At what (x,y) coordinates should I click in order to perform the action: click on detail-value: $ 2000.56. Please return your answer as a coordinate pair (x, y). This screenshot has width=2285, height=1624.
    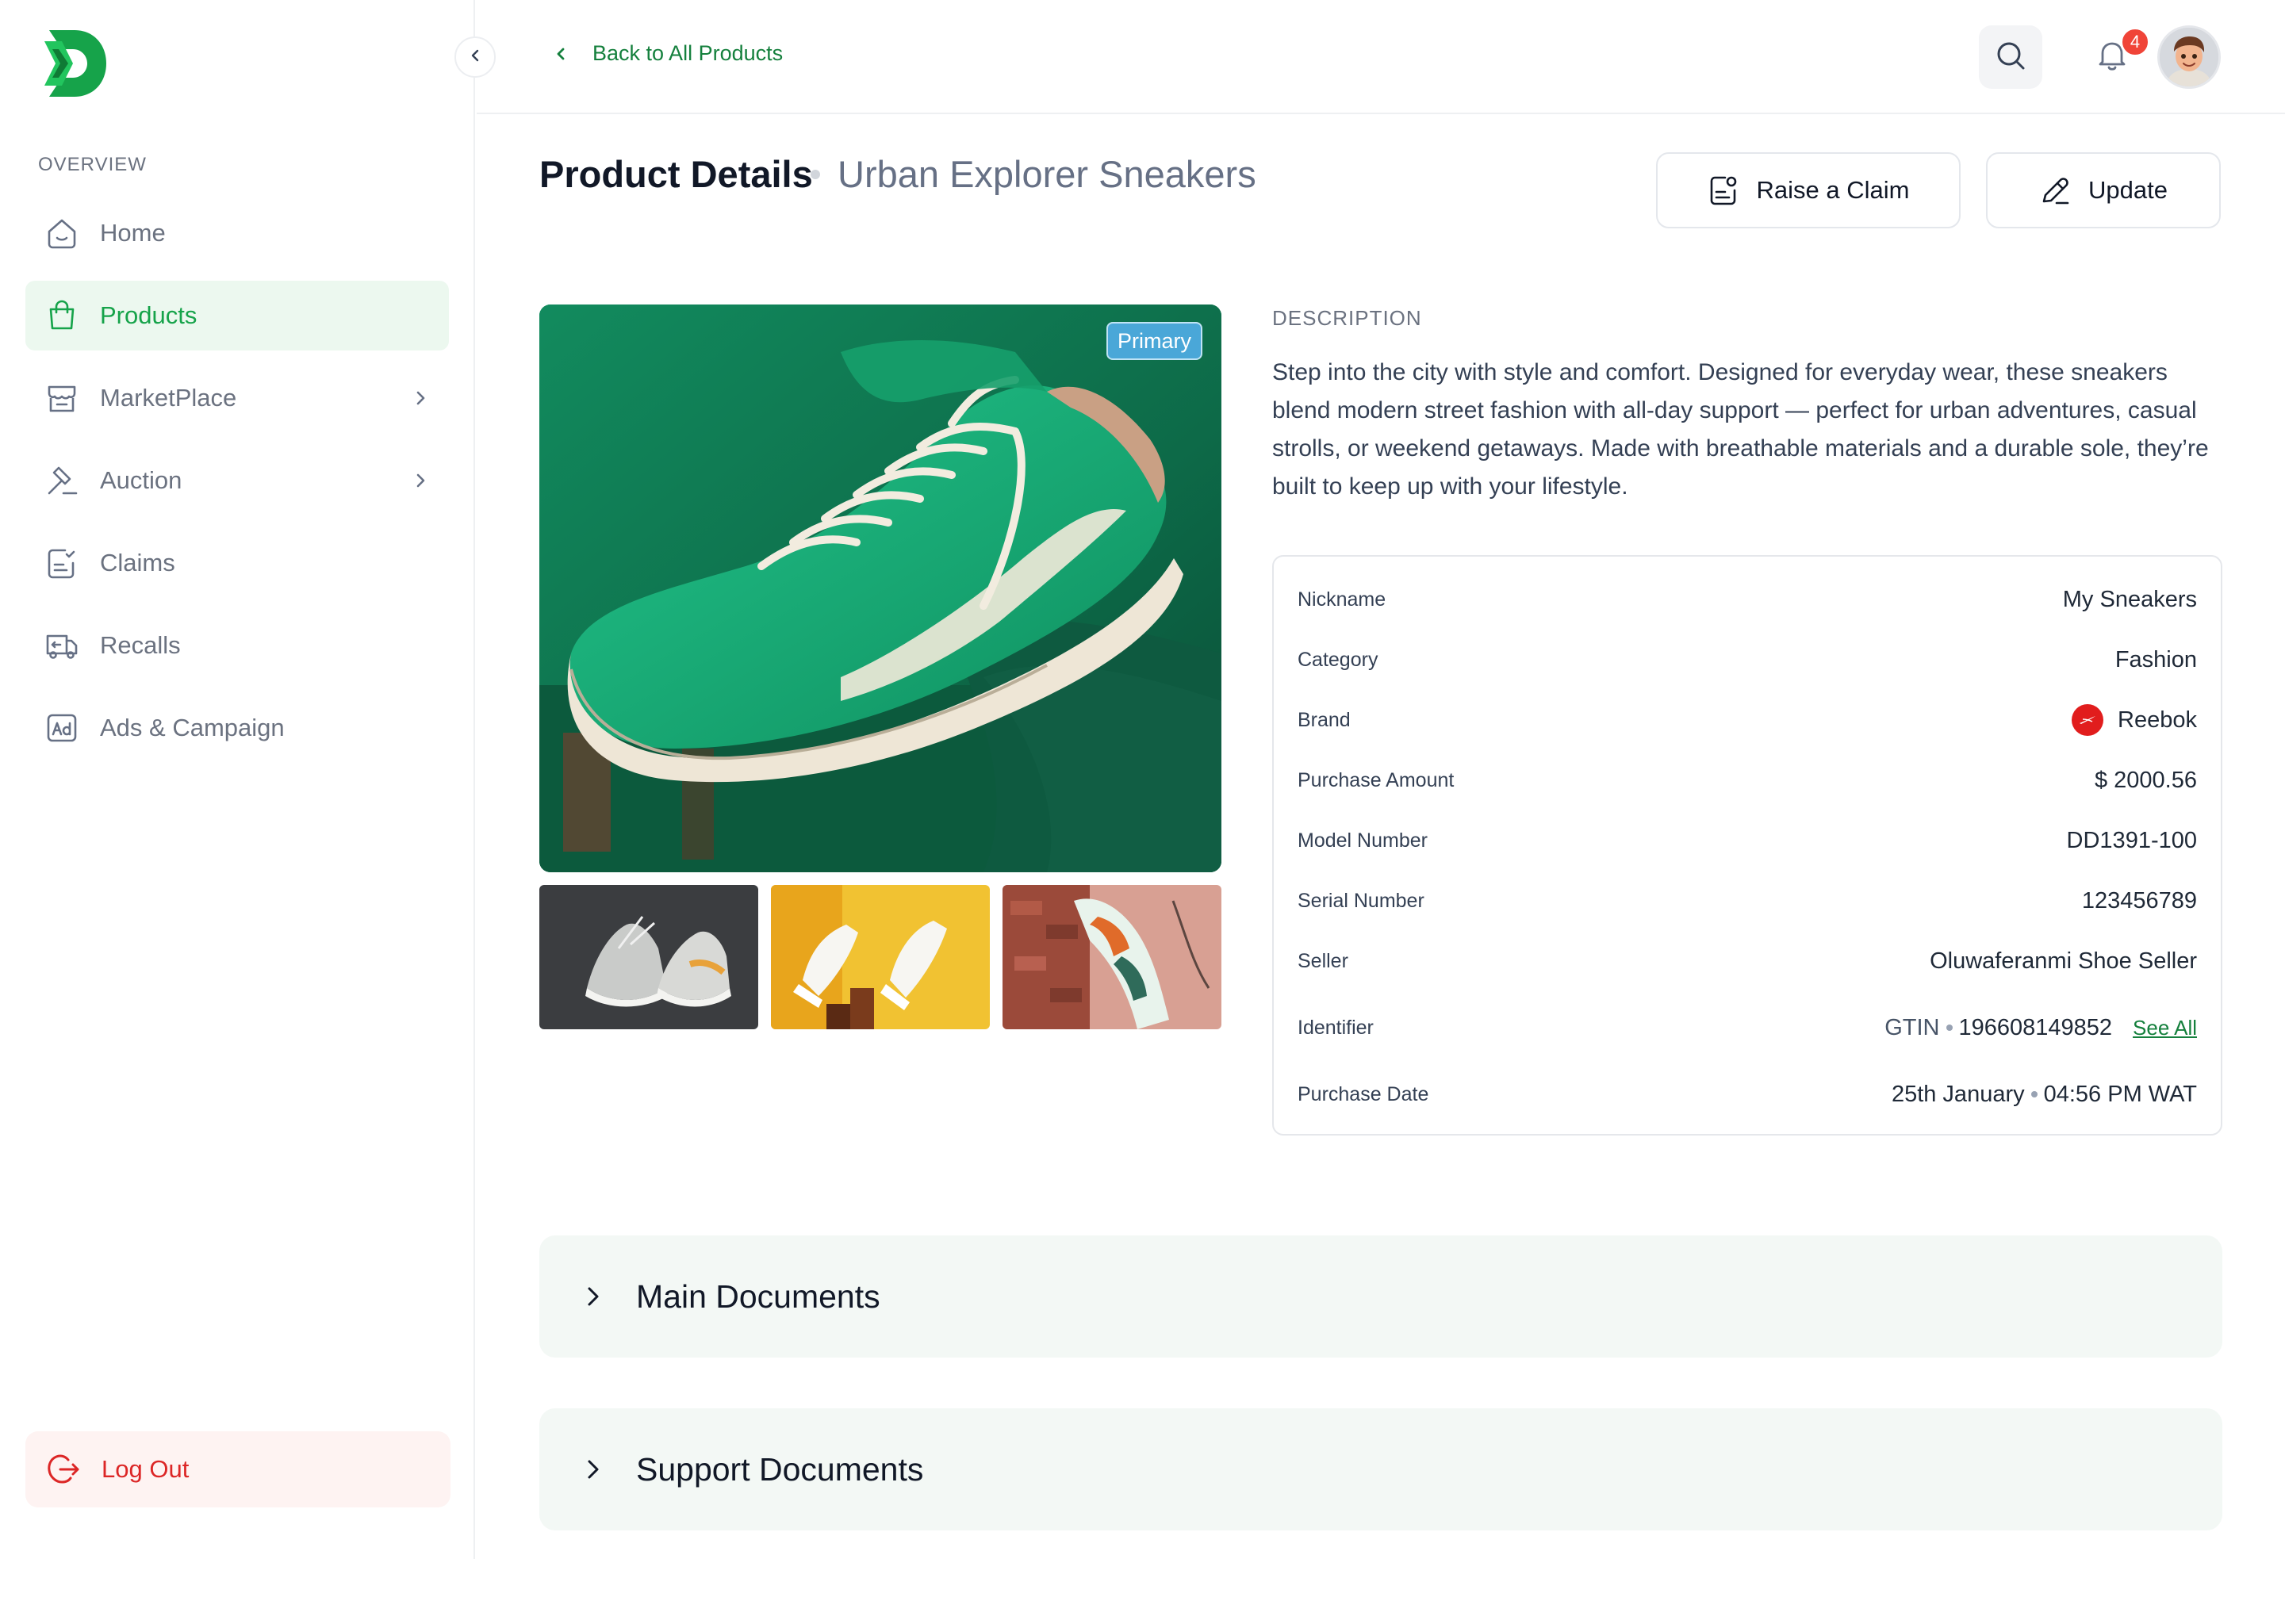
    Looking at the image, I should click on (2146, 780).